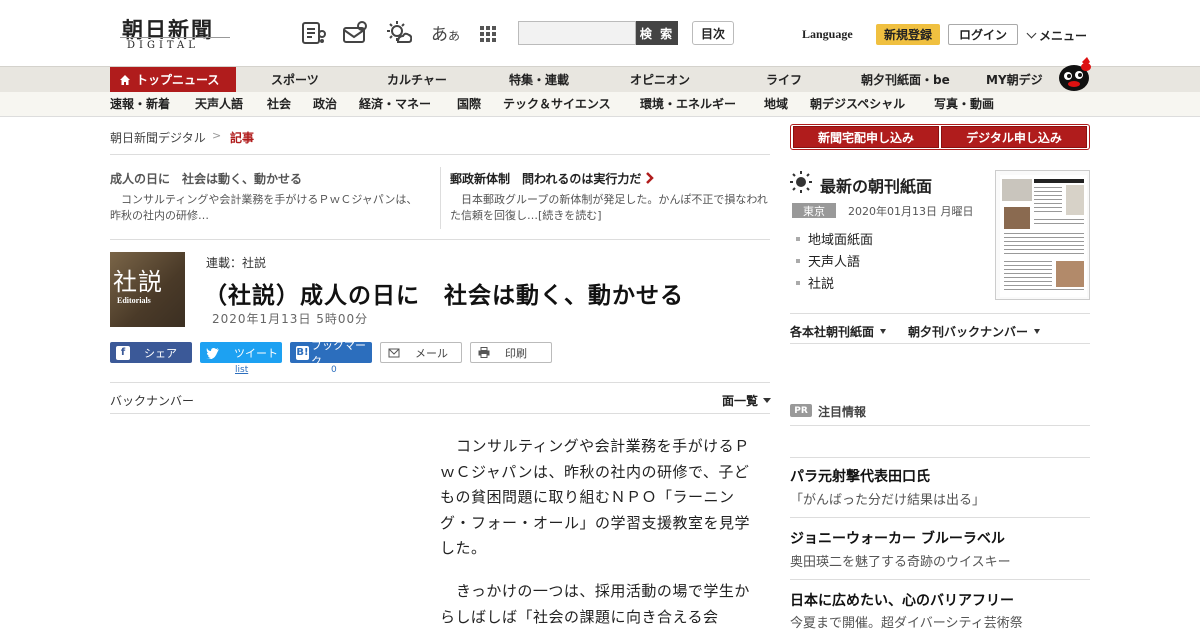 The height and width of the screenshot is (630, 1200). Describe the element at coordinates (399, 33) in the screenshot. I see `weather-icon` at that location.